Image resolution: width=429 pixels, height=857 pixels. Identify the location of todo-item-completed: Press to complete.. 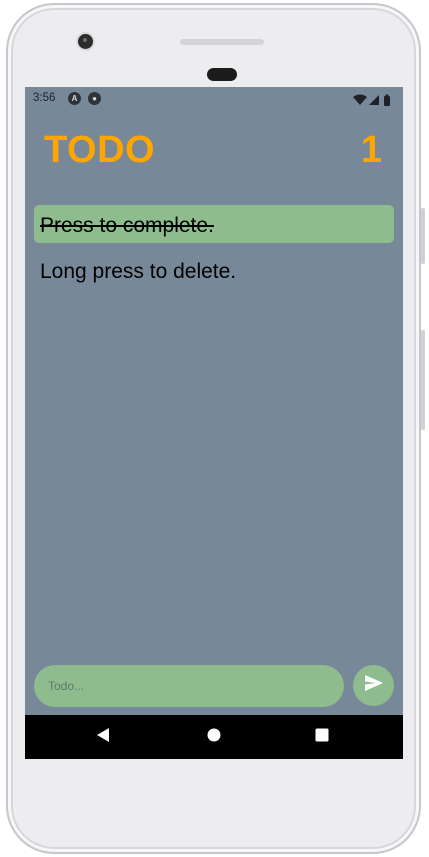
(214, 224).